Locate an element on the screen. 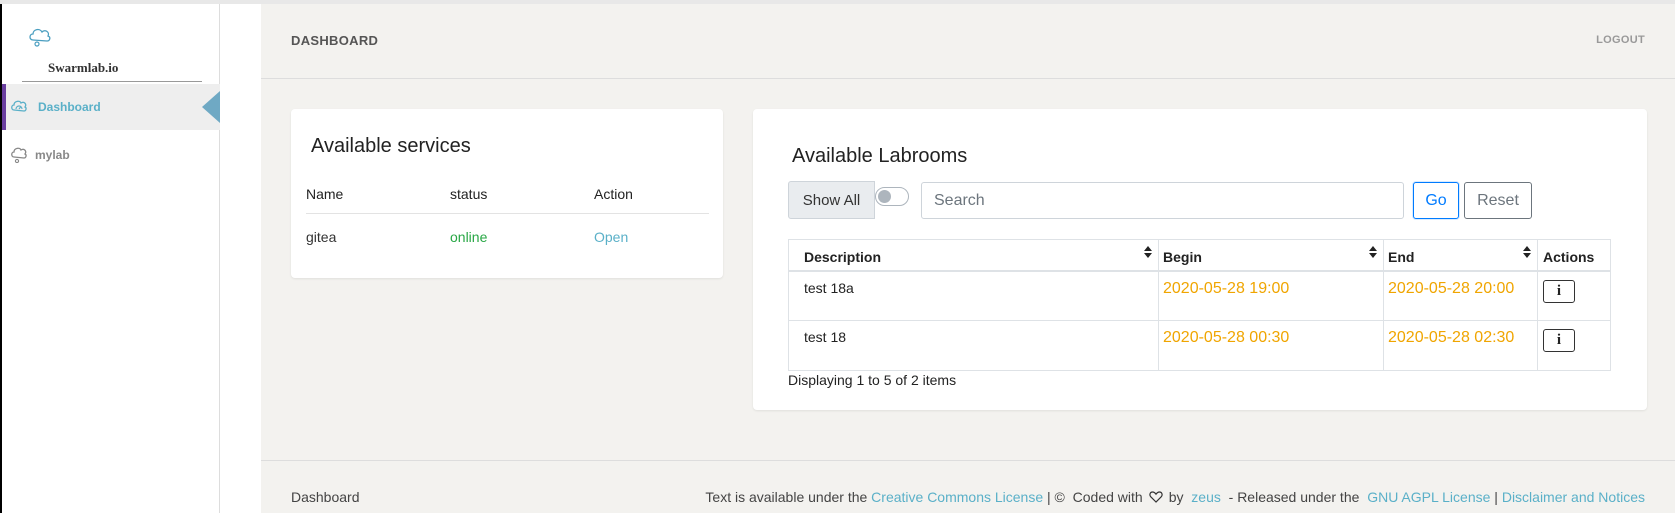 This screenshot has width=1675, height=513. column-header-begin: Begin is located at coordinates (1271, 255).